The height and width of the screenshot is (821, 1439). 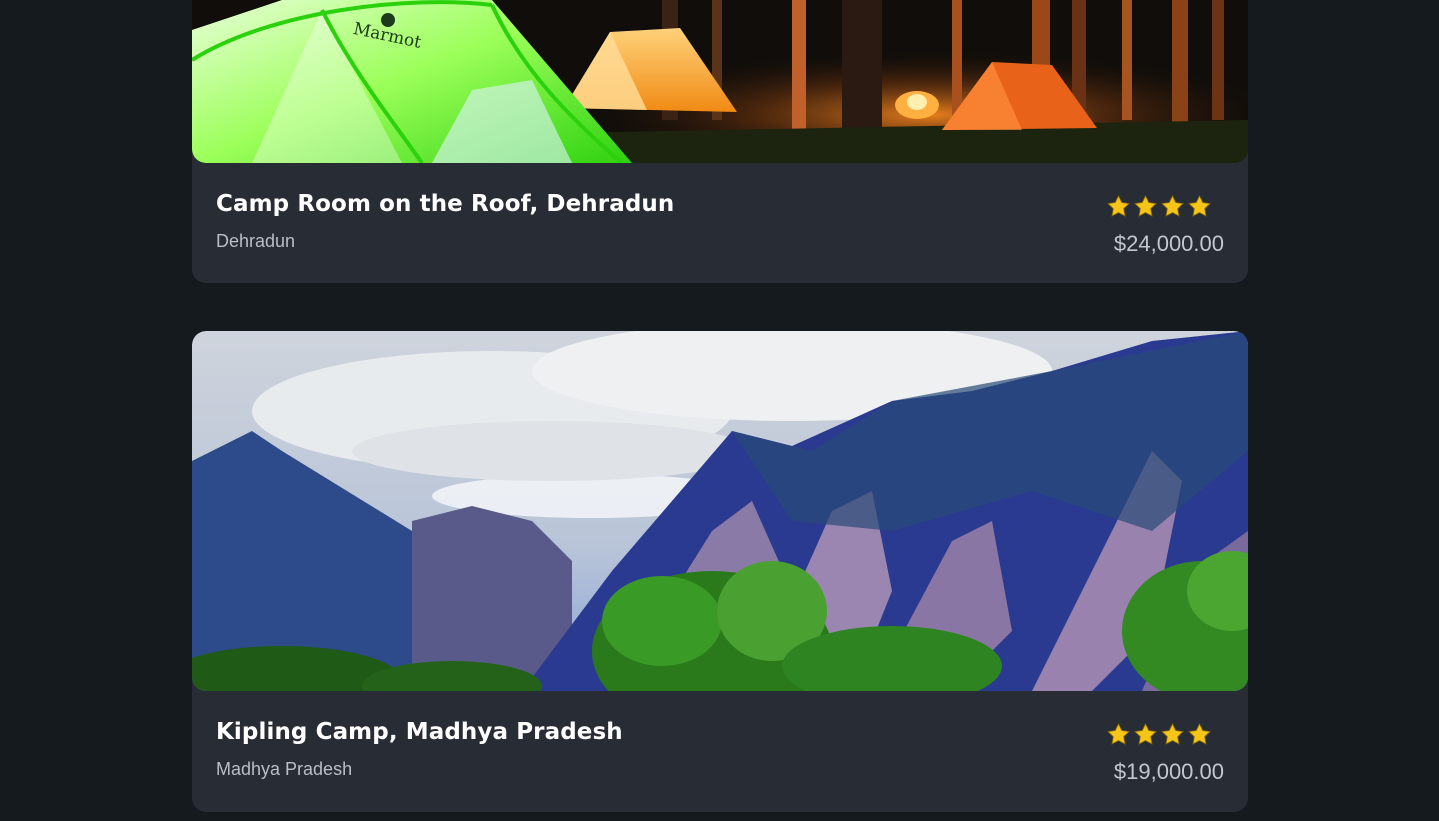 I want to click on listing-price: $19,000.00, so click(x=1168, y=771).